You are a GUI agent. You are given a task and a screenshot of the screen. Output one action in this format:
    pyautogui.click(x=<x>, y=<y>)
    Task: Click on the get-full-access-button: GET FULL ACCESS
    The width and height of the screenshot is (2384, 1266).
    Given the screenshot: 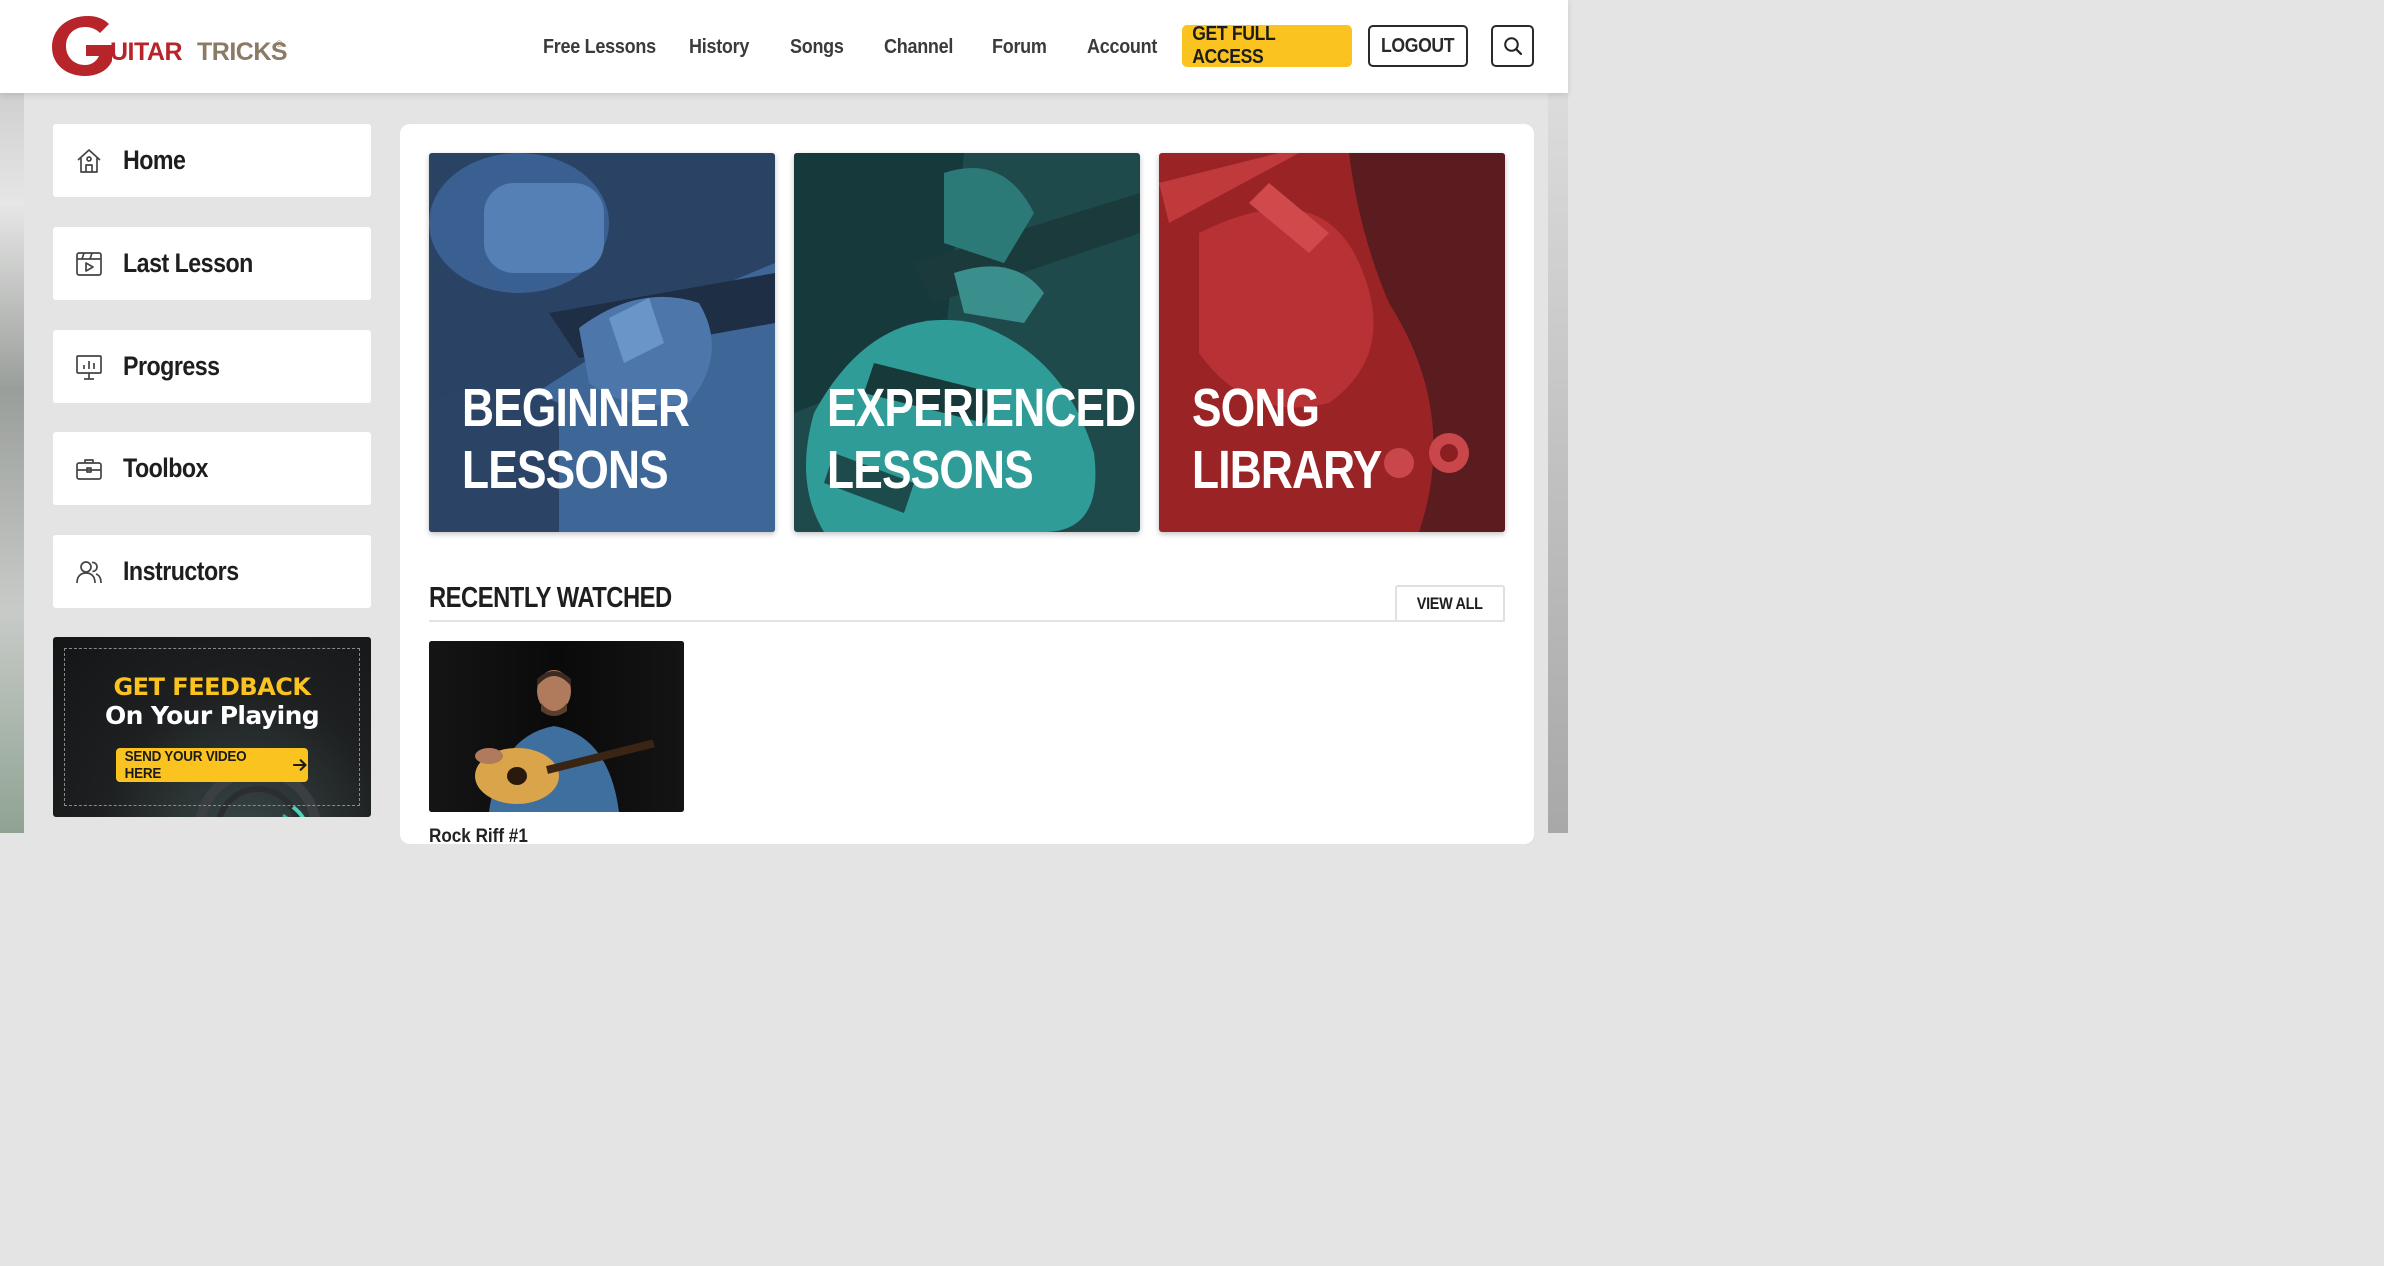 What is the action you would take?
    pyautogui.click(x=1267, y=45)
    